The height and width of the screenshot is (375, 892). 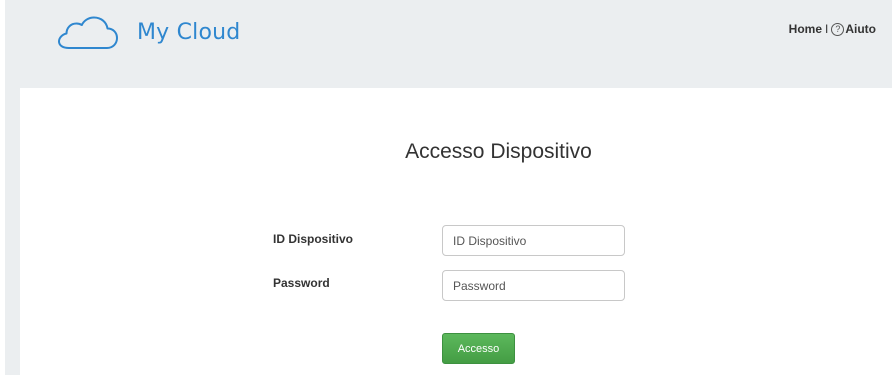 What do you see at coordinates (533, 285) in the screenshot?
I see `password-input` at bounding box center [533, 285].